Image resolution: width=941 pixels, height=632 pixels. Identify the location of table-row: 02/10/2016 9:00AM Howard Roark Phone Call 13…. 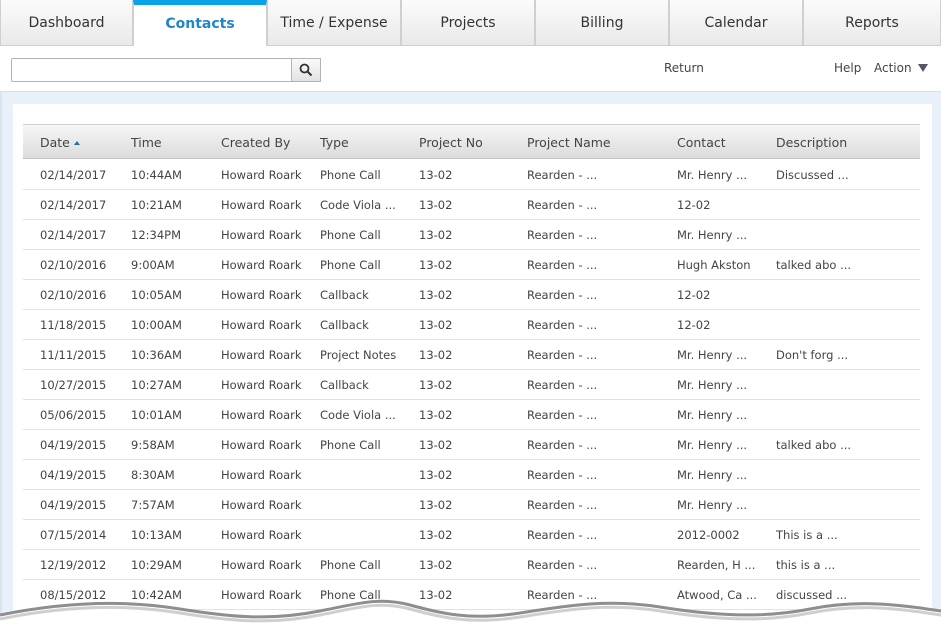
(471, 265).